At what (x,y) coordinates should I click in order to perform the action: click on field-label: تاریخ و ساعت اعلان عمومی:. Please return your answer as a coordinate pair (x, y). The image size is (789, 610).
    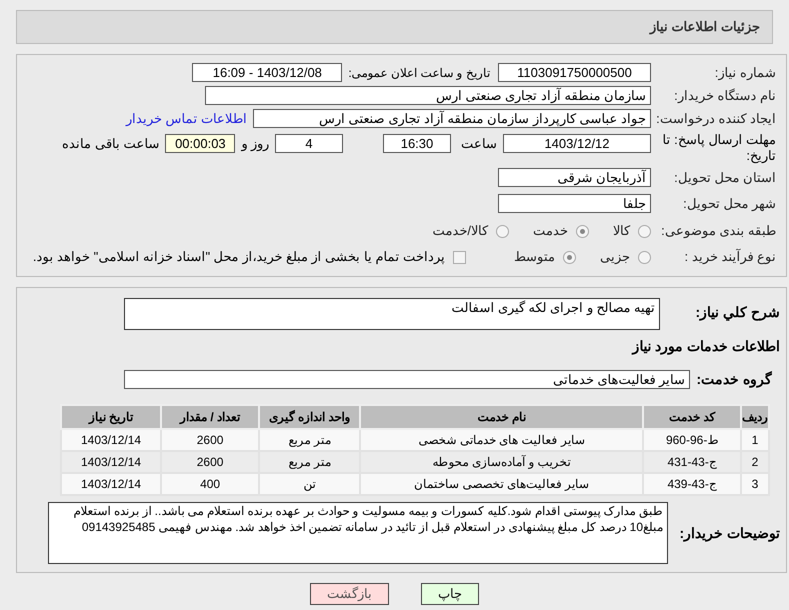
    Looking at the image, I should click on (419, 73).